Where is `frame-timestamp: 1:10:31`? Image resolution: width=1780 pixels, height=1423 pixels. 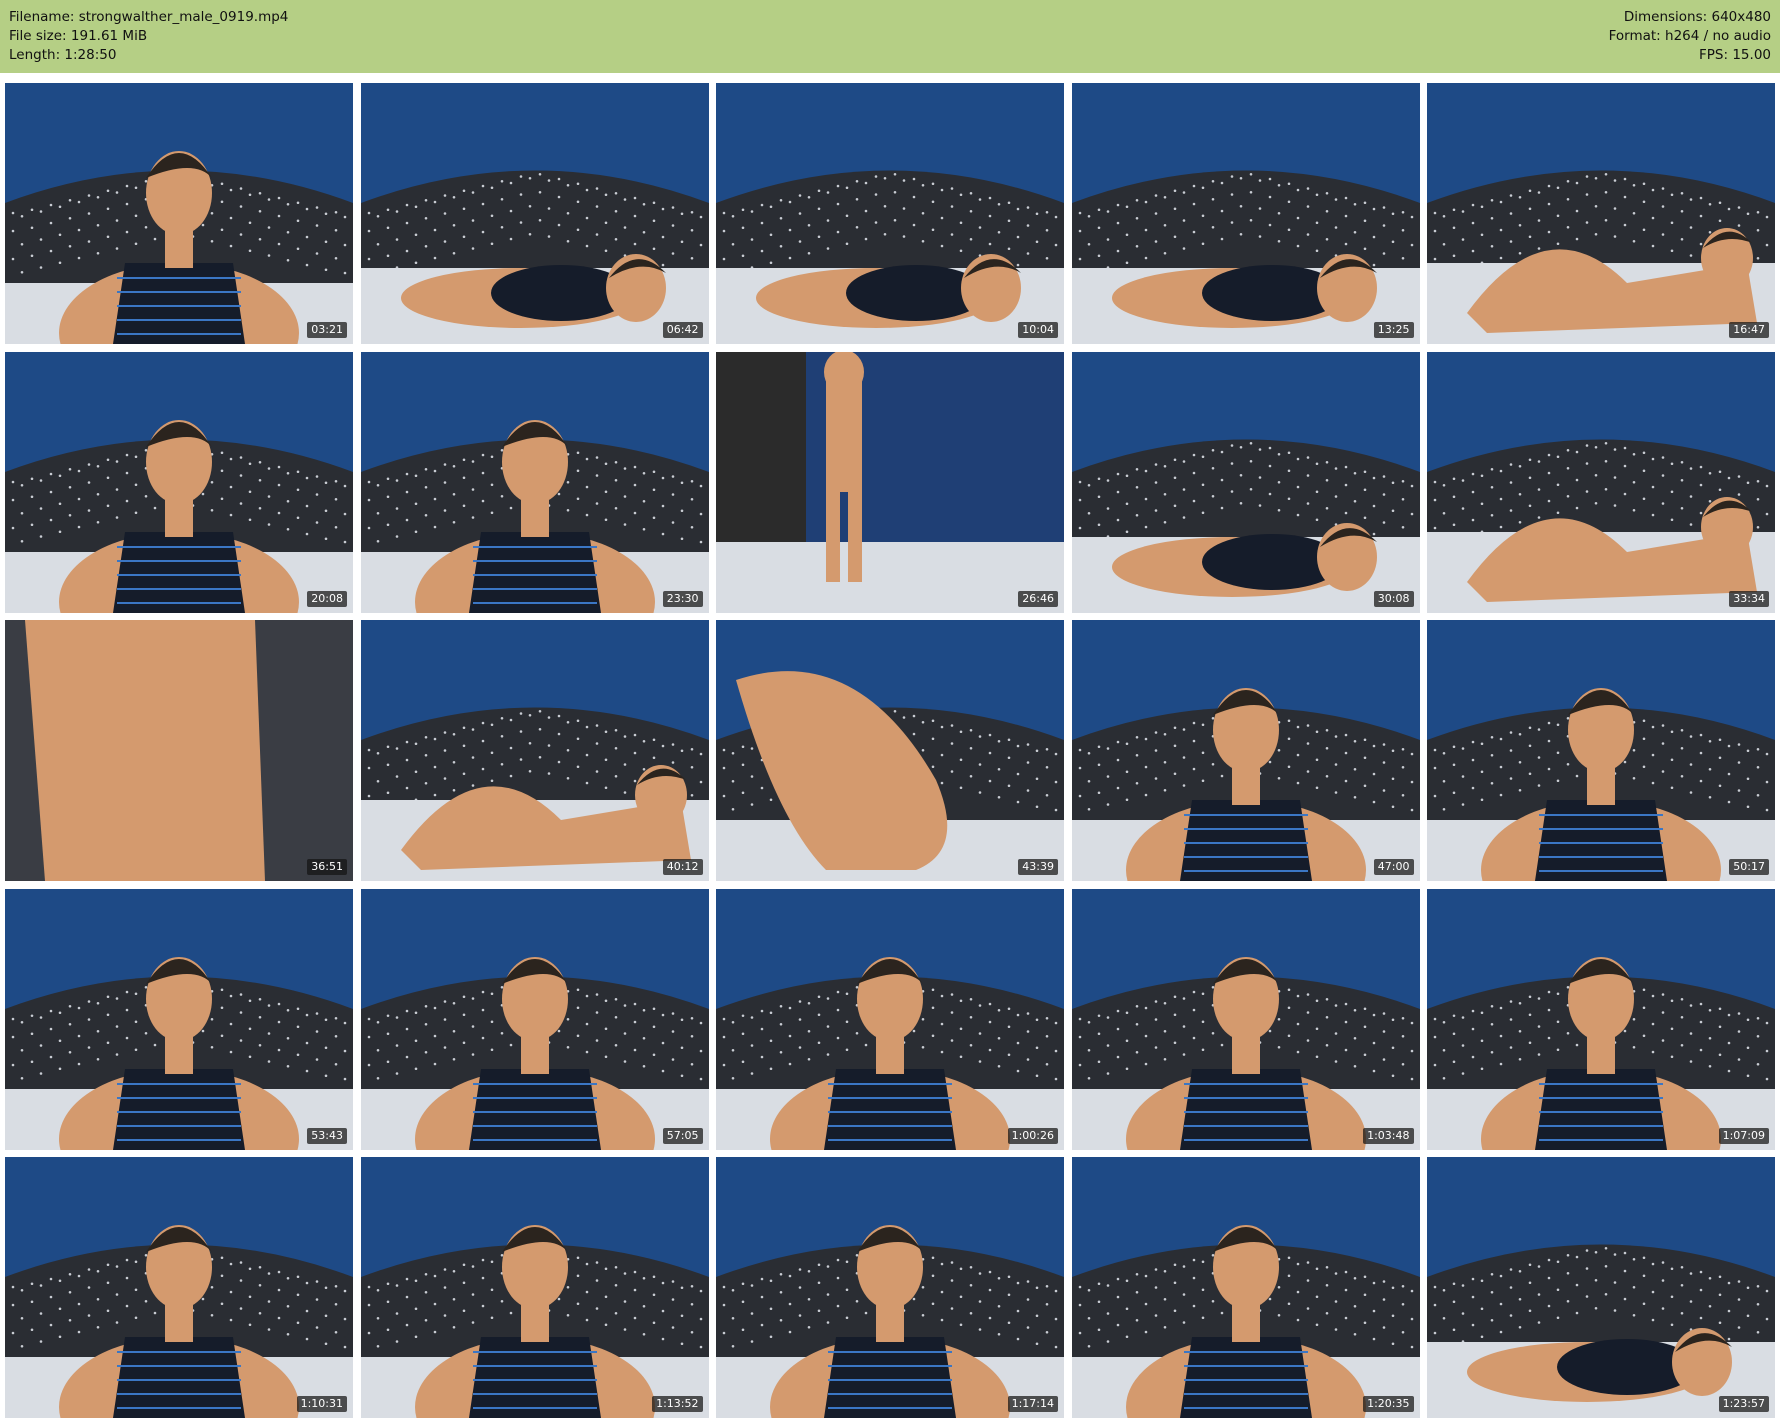 frame-timestamp: 1:10:31 is located at coordinates (321, 1404).